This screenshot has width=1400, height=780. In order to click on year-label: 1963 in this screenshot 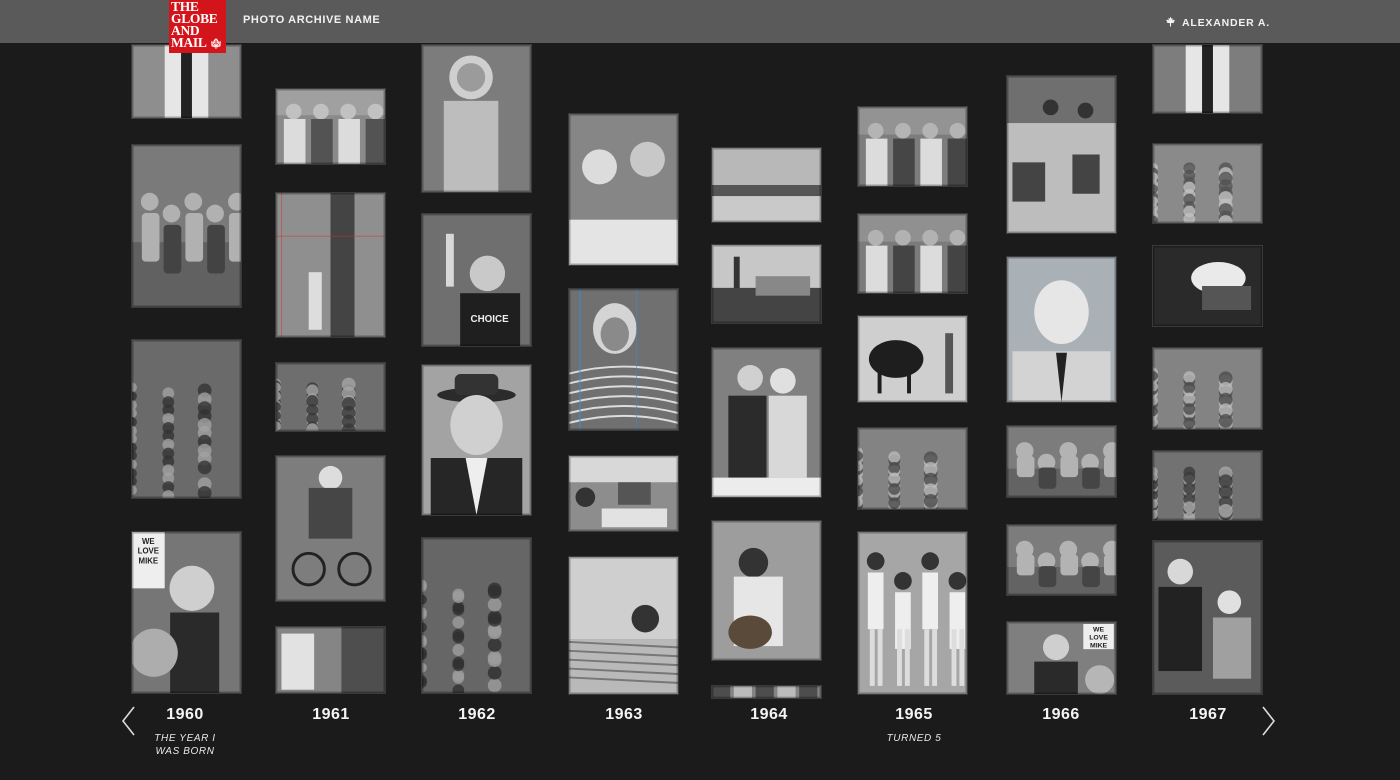, I will do `click(624, 715)`.